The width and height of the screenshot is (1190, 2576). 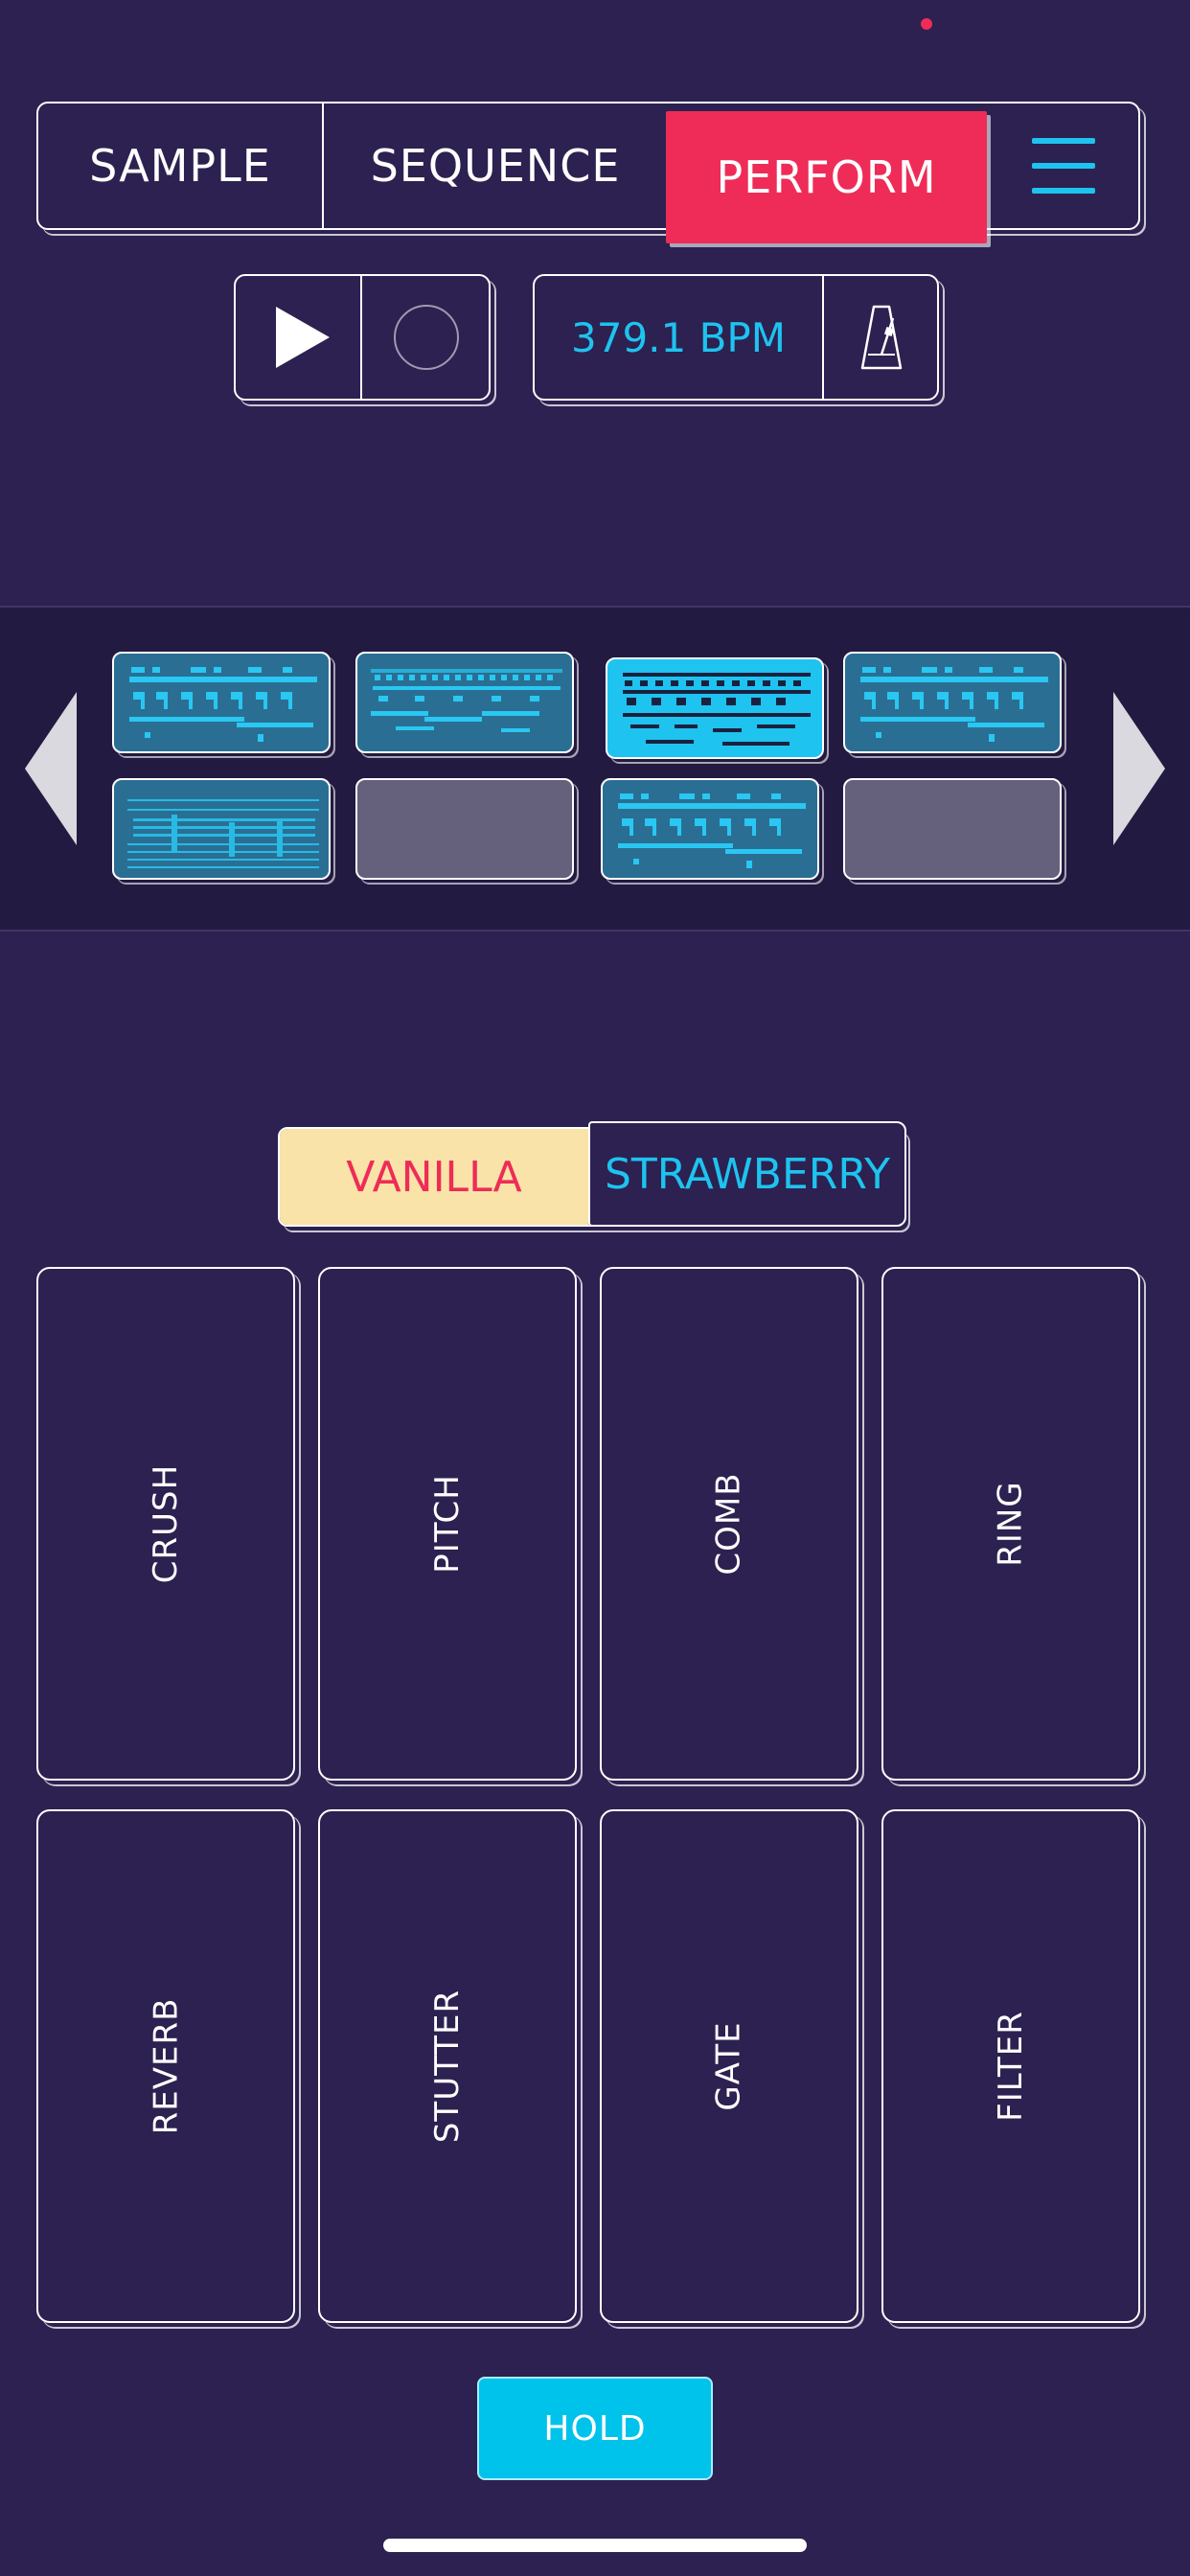 I want to click on effect-pad-reverb: REVERB, so click(x=166, y=2066).